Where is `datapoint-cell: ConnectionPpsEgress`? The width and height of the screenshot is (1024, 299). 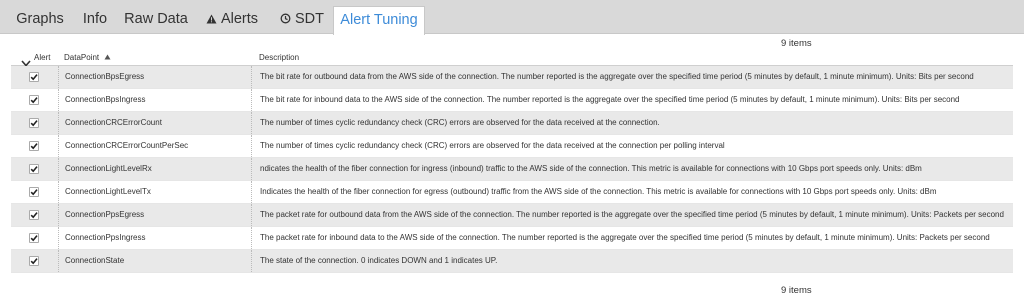 datapoint-cell: ConnectionPpsEgress is located at coordinates (154, 215).